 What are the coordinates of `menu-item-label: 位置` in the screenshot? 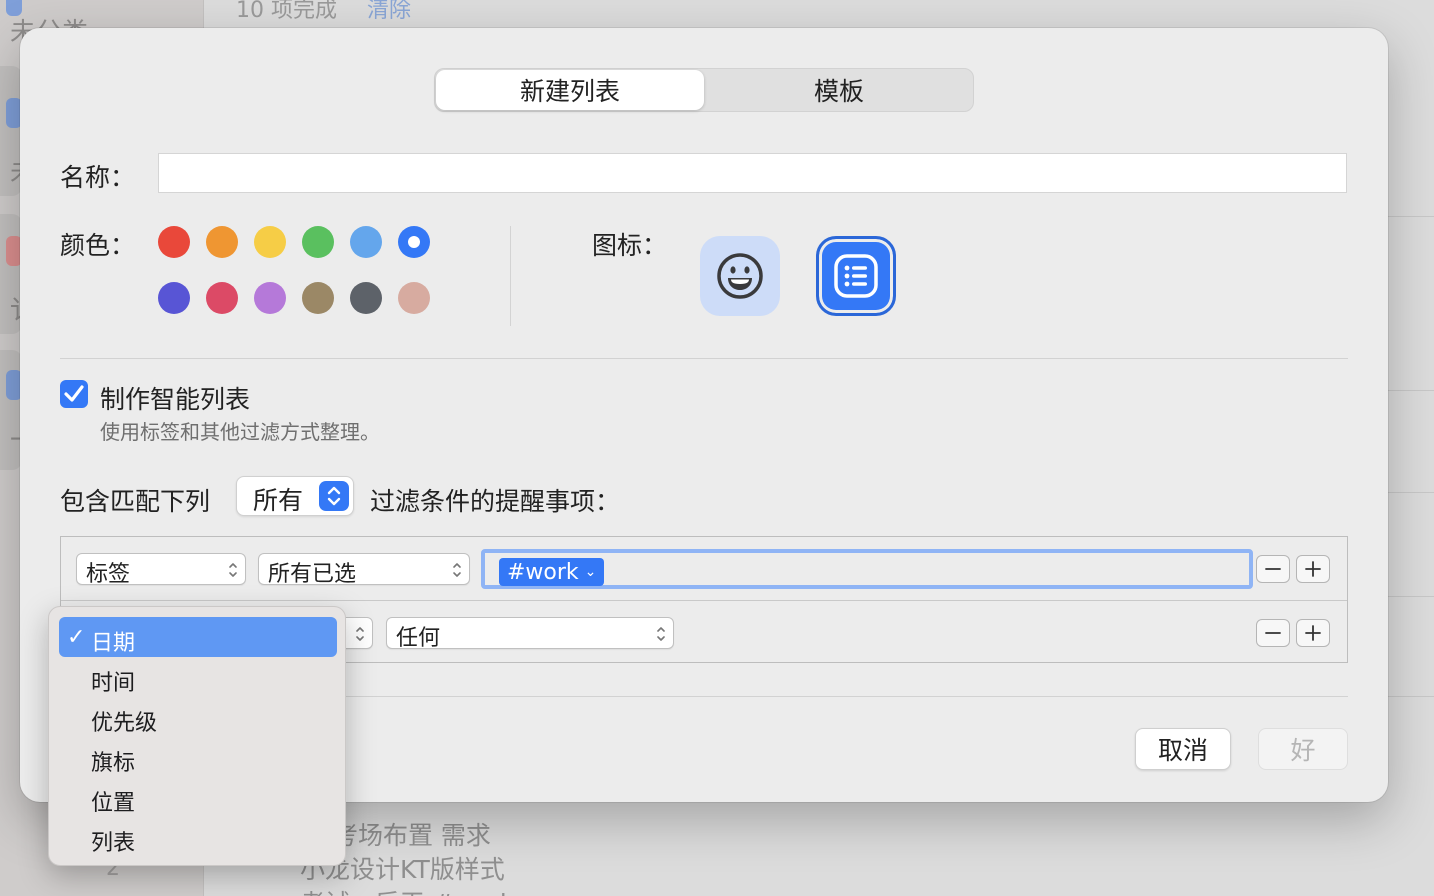 It's located at (113, 803).